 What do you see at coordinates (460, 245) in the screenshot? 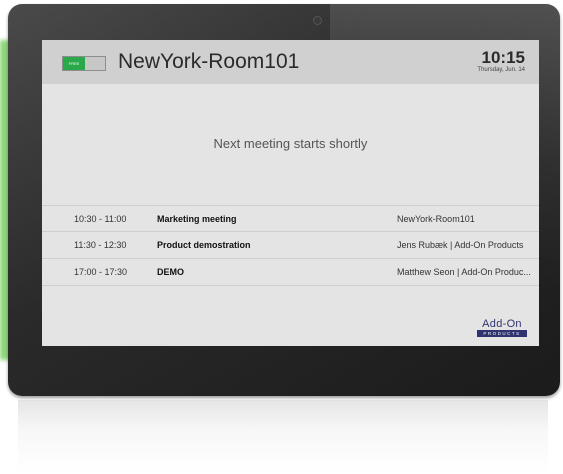
I see `meeting-organizer: Jens Rubæk | Add-On Products` at bounding box center [460, 245].